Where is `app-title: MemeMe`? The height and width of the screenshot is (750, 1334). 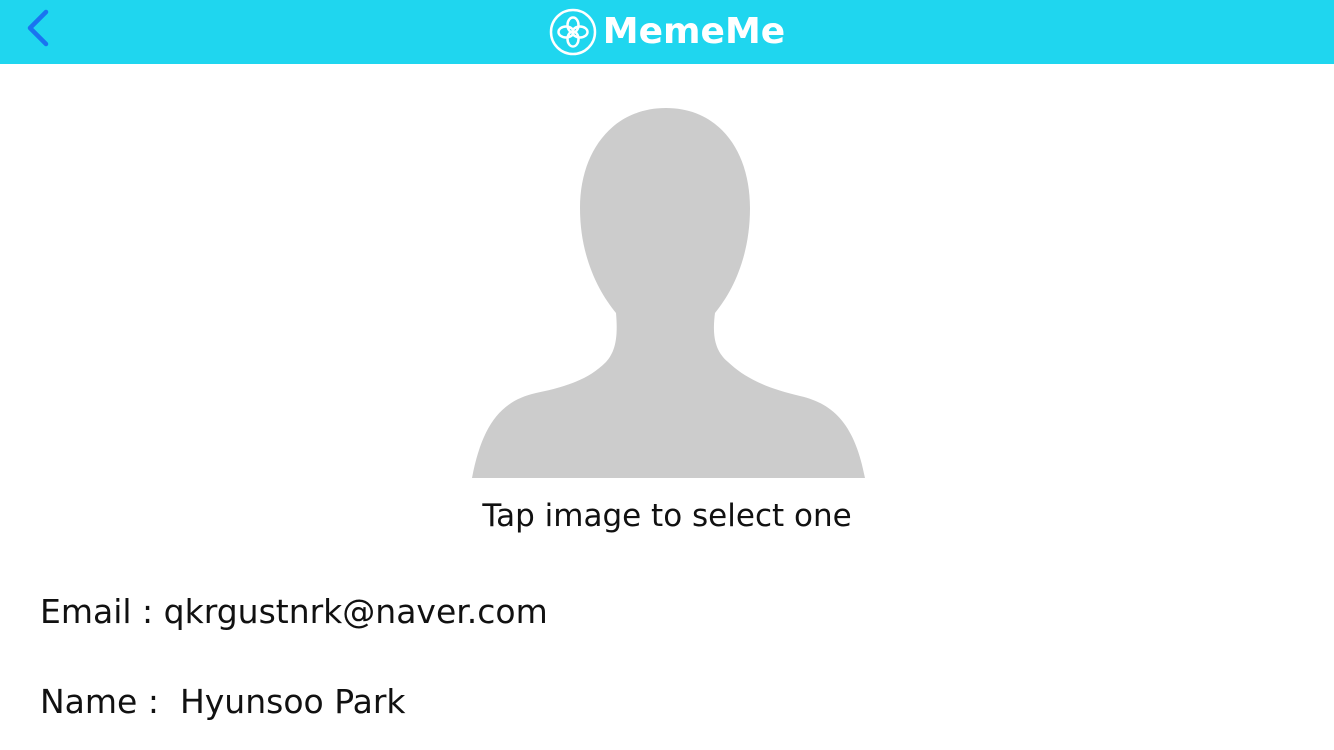
app-title: MemeMe is located at coordinates (694, 31).